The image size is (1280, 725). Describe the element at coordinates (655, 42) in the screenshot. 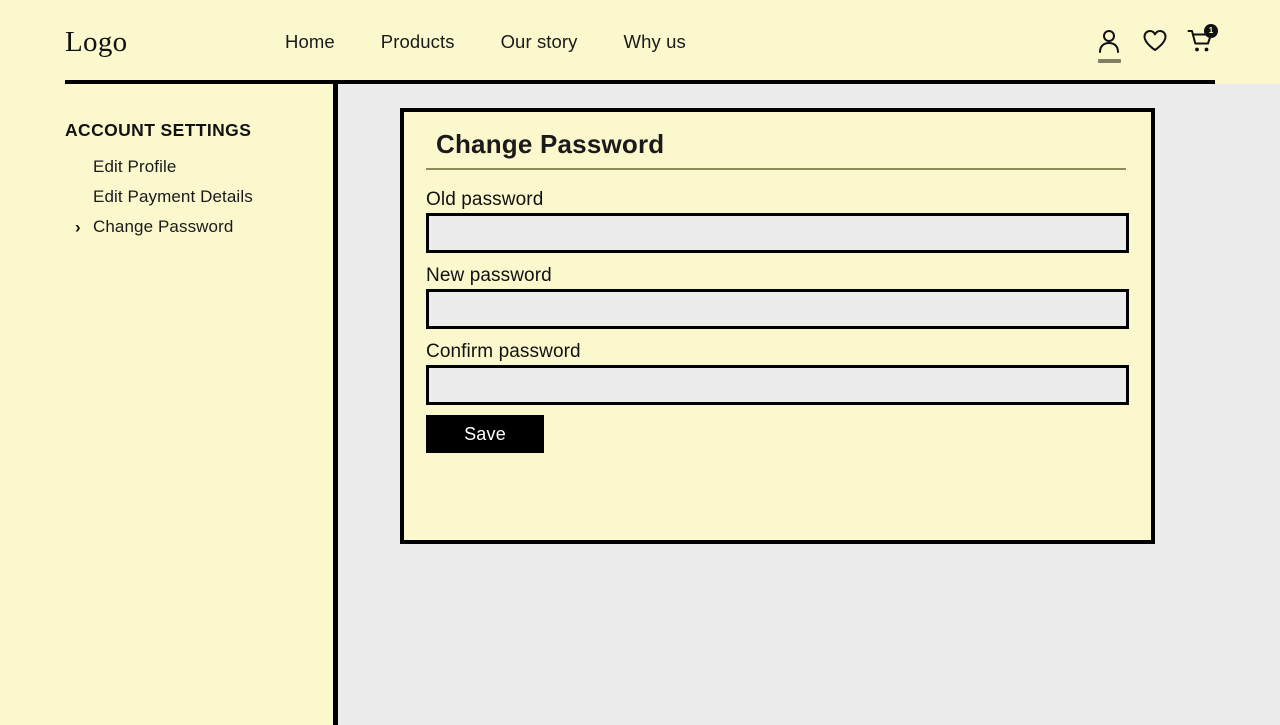

I see `nav-item-why-us: Why us` at that location.